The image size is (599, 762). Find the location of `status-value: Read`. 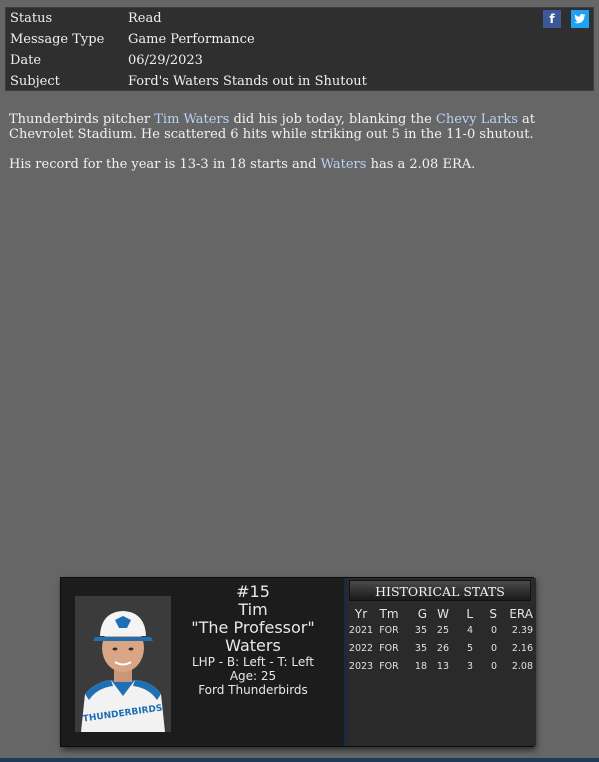

status-value: Read is located at coordinates (145, 18).